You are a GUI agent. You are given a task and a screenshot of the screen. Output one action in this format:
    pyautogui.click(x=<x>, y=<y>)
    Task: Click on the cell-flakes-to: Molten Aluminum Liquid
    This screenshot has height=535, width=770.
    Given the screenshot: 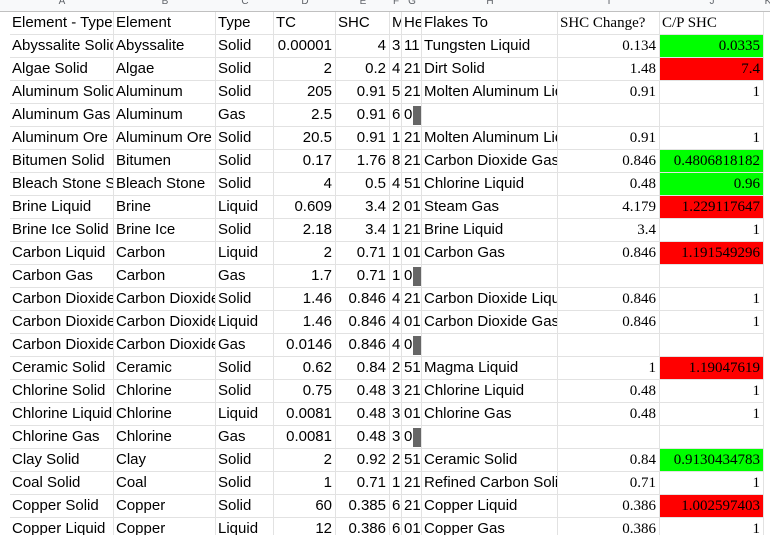 What is the action you would take?
    pyautogui.click(x=490, y=92)
    